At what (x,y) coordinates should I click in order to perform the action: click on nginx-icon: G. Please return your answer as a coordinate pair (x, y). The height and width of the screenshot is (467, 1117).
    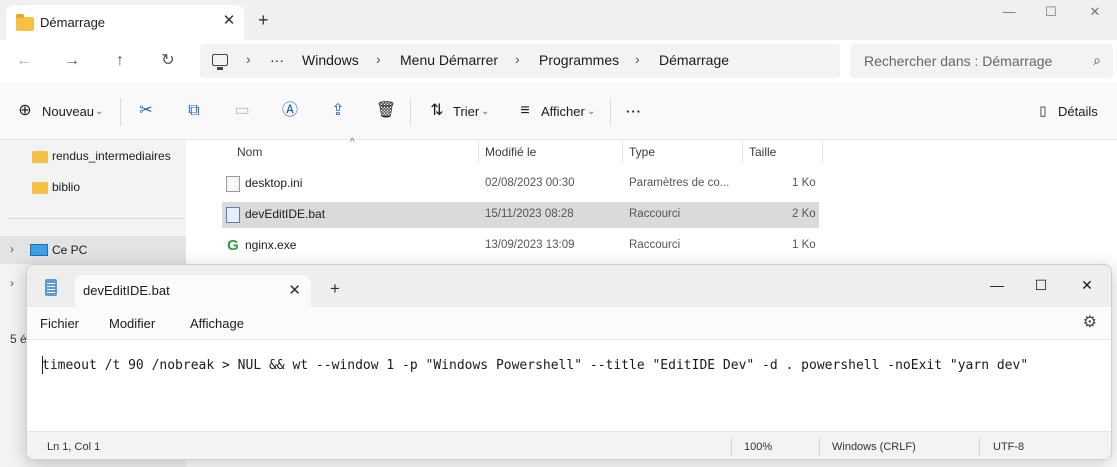
    Looking at the image, I should click on (233, 245).